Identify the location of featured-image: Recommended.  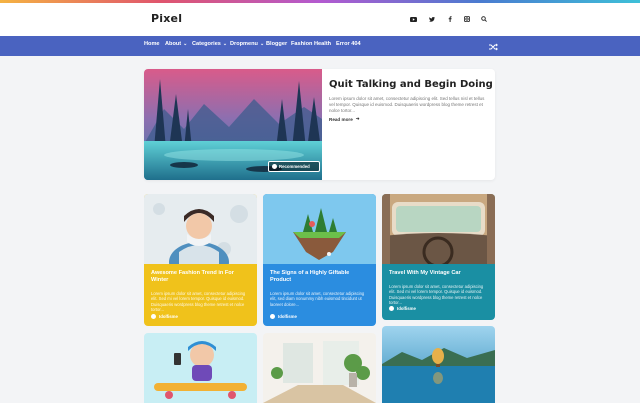
(233, 124).